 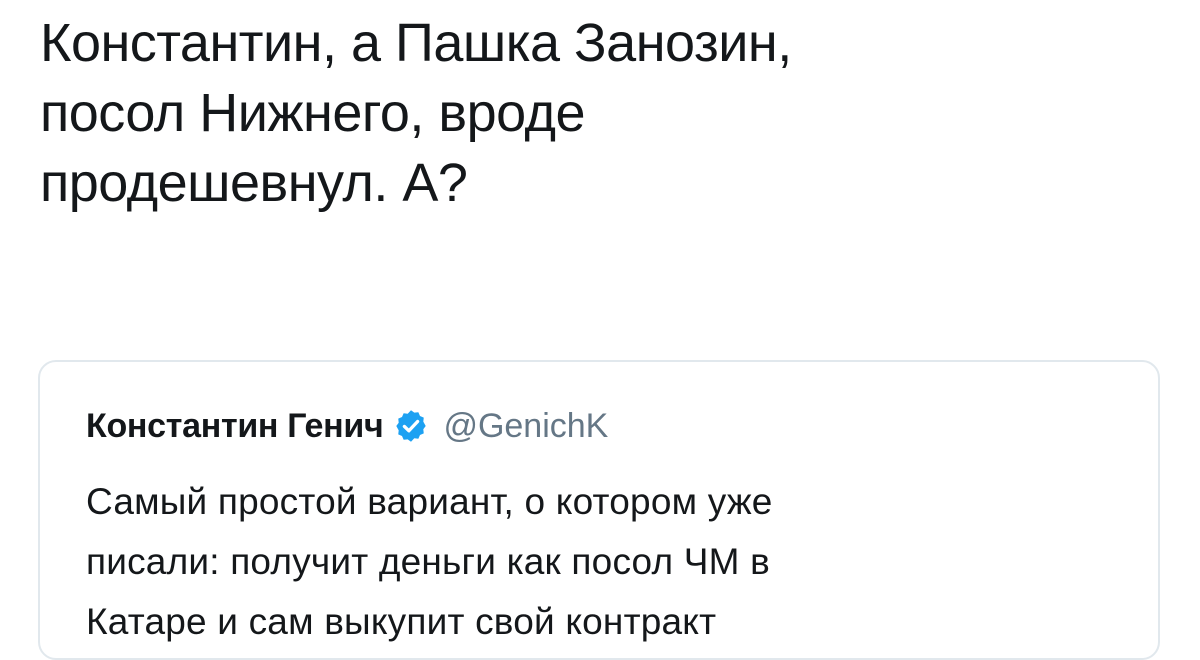 I want to click on quoted-text-line: Самый простой вариант, о котором уже, so click(x=429, y=501).